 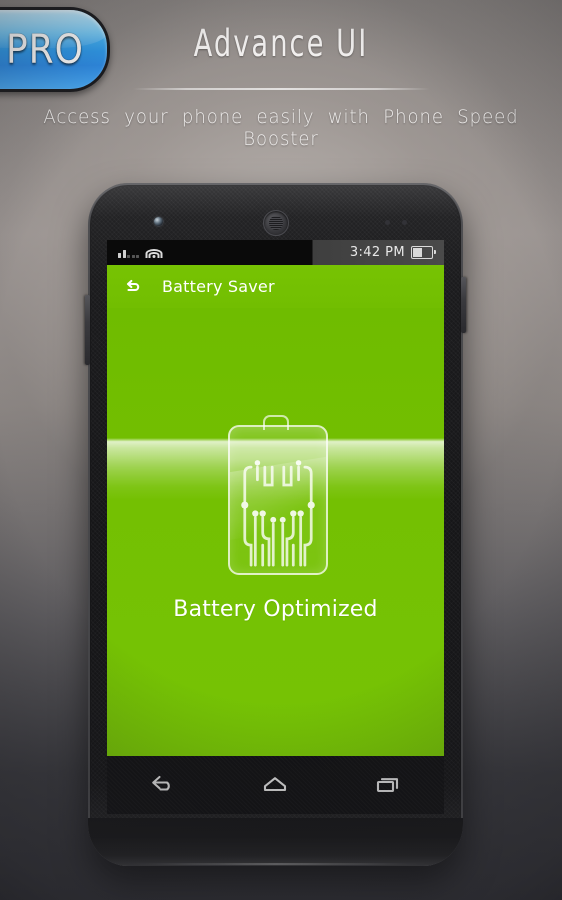 I want to click on page-title: Advance UI, so click(x=281, y=43).